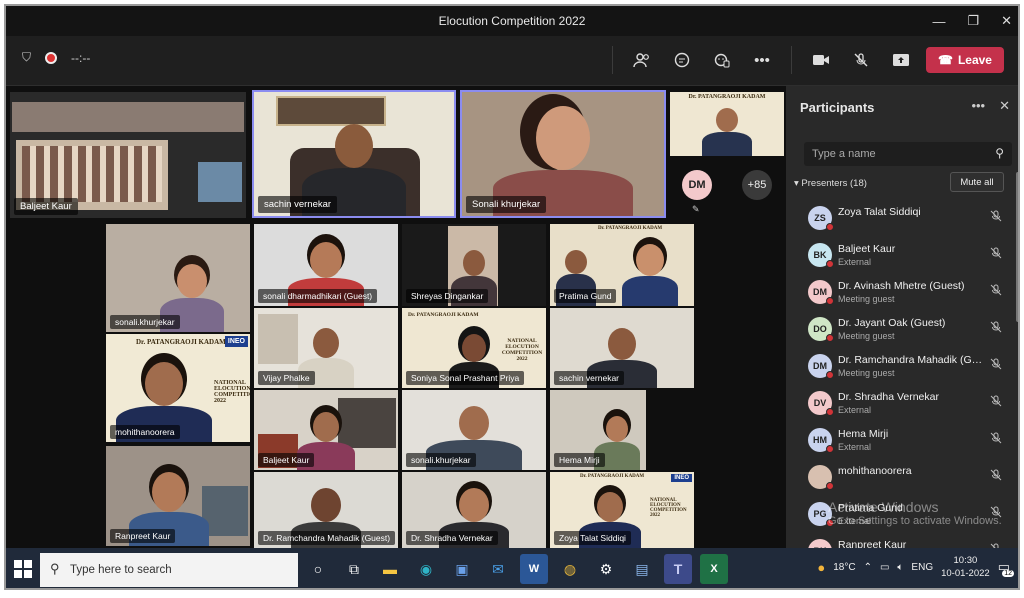  I want to click on video-tile-speaker-2: Sonali khurjekar, so click(563, 154).